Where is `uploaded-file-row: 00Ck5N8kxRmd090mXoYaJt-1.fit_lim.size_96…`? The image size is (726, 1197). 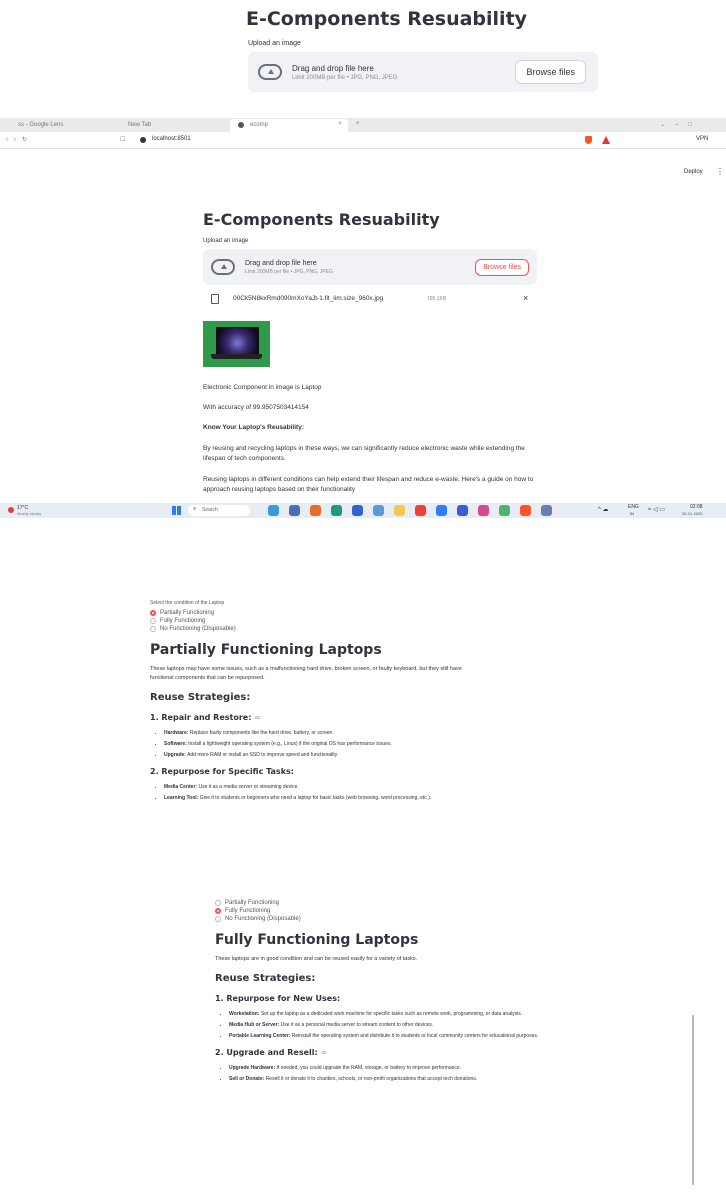
uploaded-file-row: 00Ck5N8kxRmd090mXoYaJt-1.fit_lim.size_96… is located at coordinates (370, 300).